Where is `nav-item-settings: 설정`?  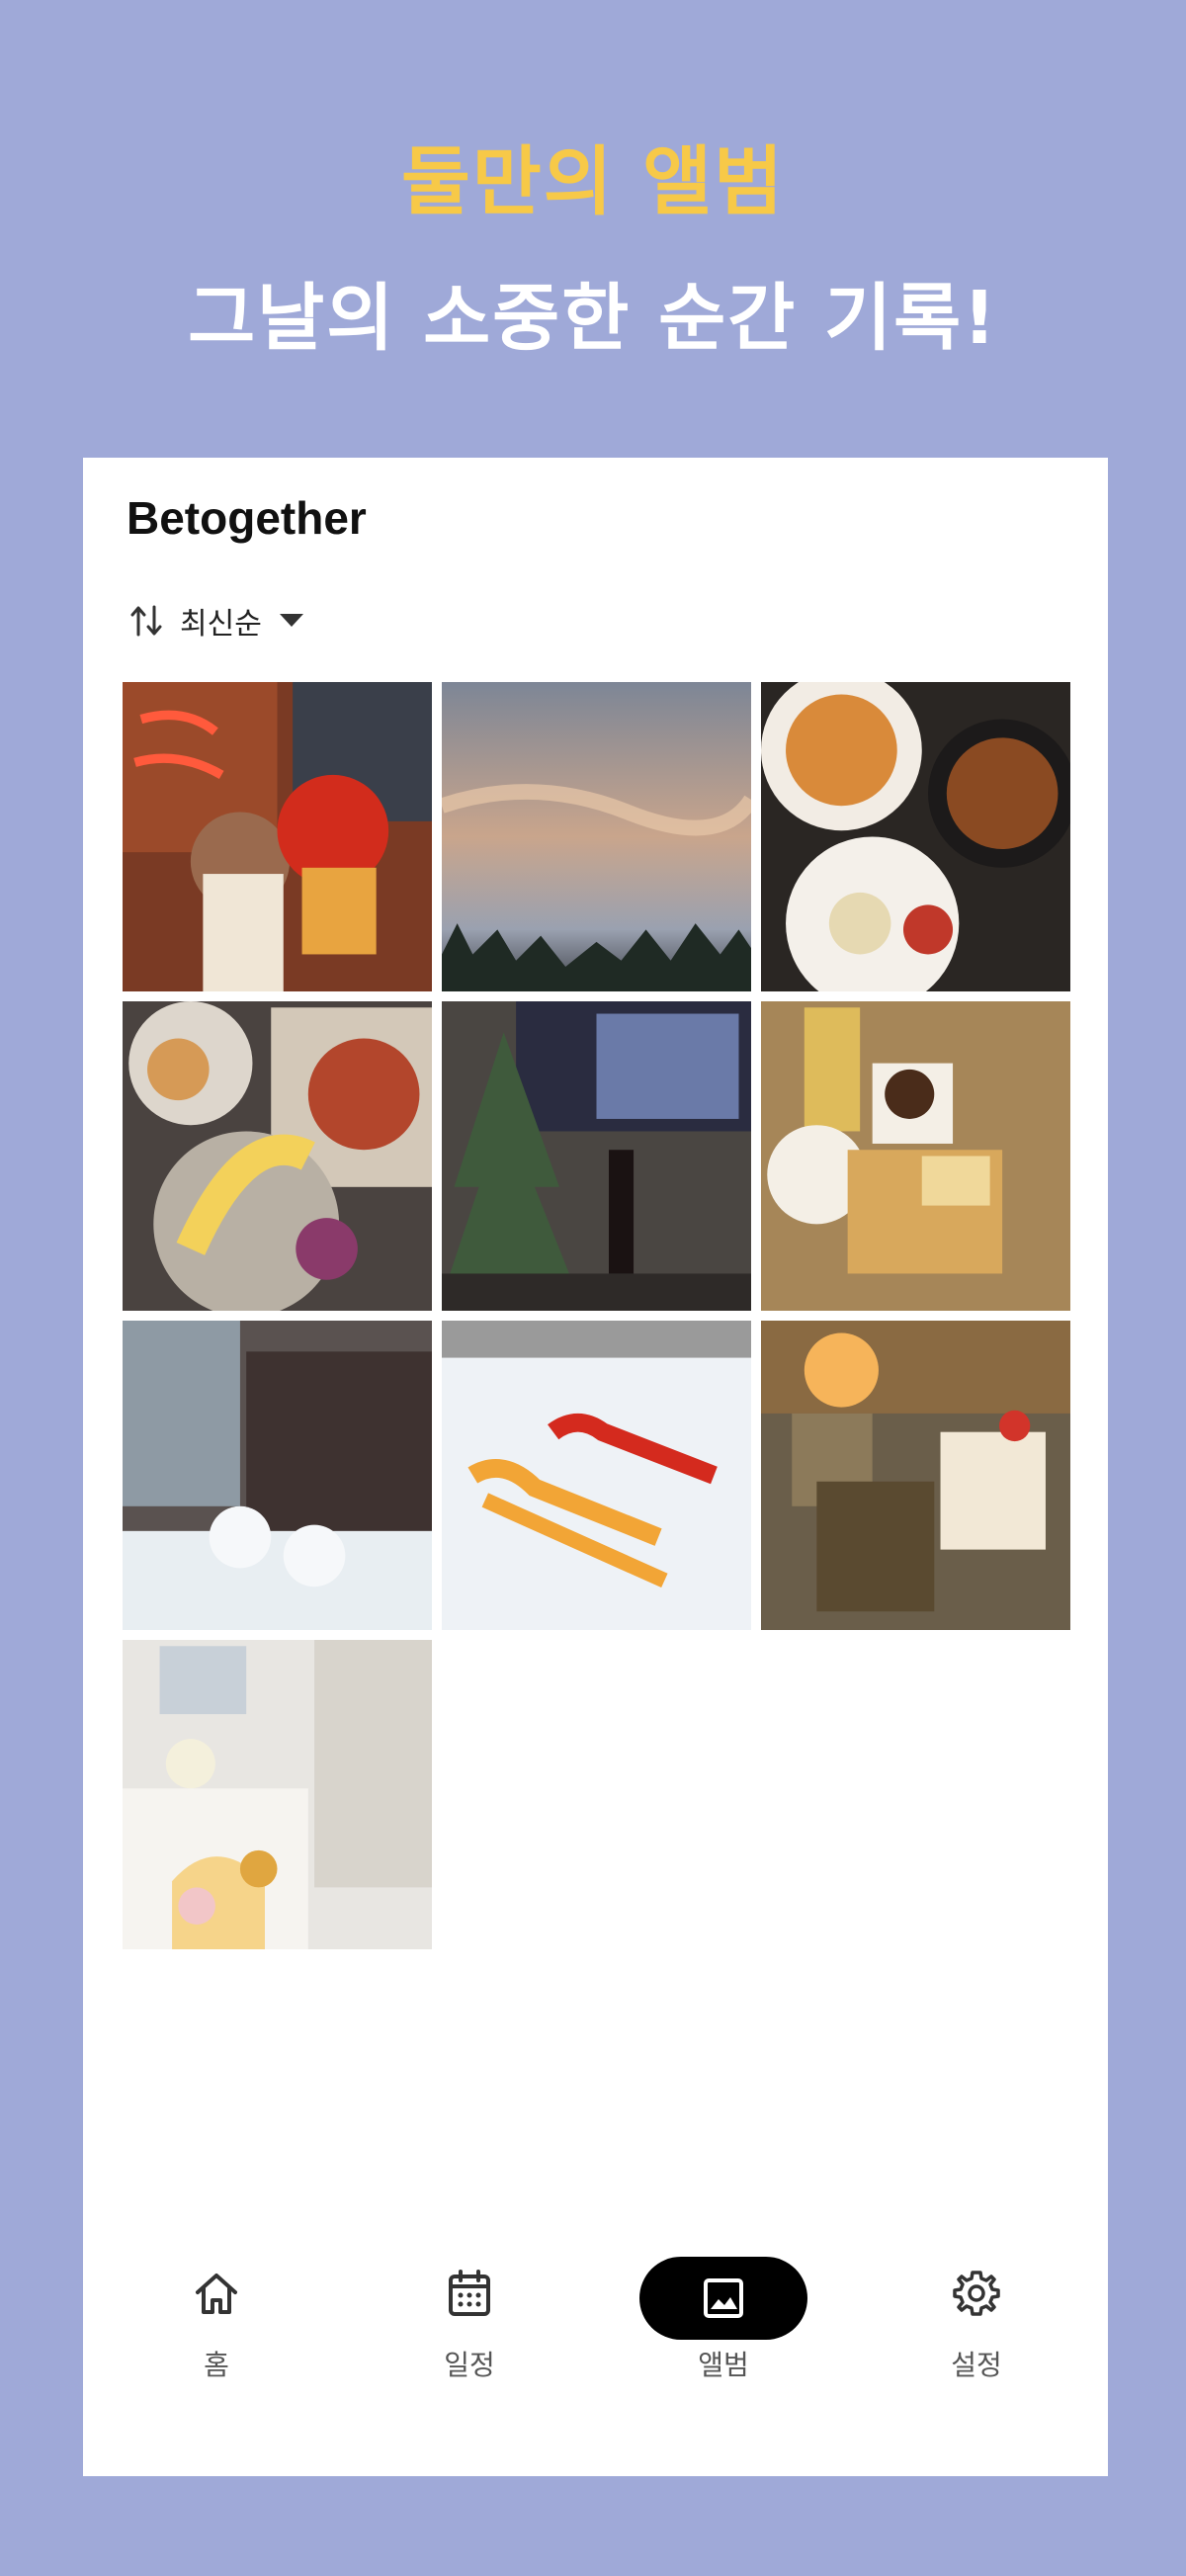 nav-item-settings: 설정 is located at coordinates (976, 2321).